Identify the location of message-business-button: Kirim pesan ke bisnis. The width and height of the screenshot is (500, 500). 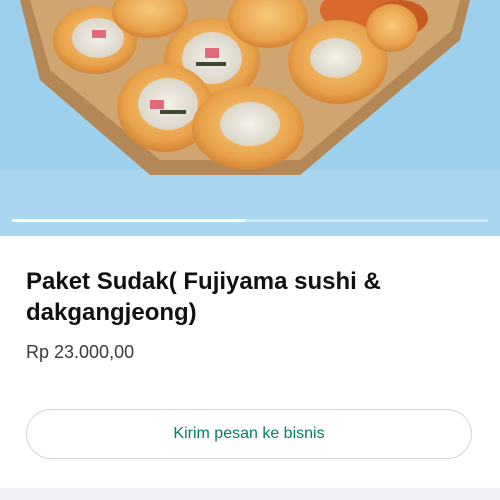
(249, 434).